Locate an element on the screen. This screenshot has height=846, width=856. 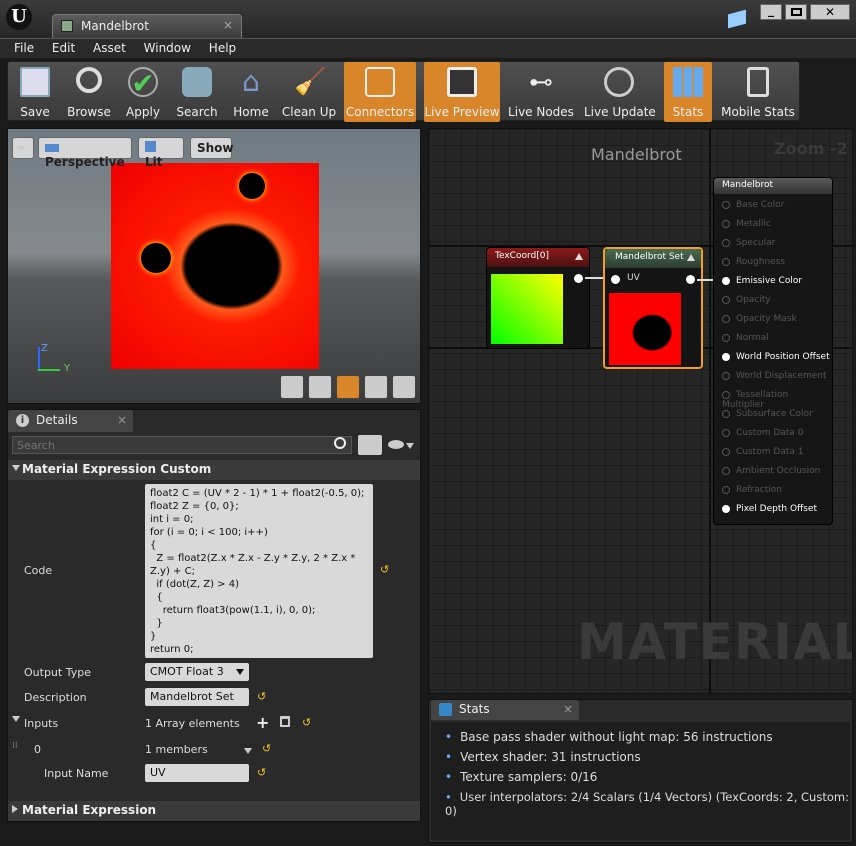
preview-teapot-button is located at coordinates (404, 387).